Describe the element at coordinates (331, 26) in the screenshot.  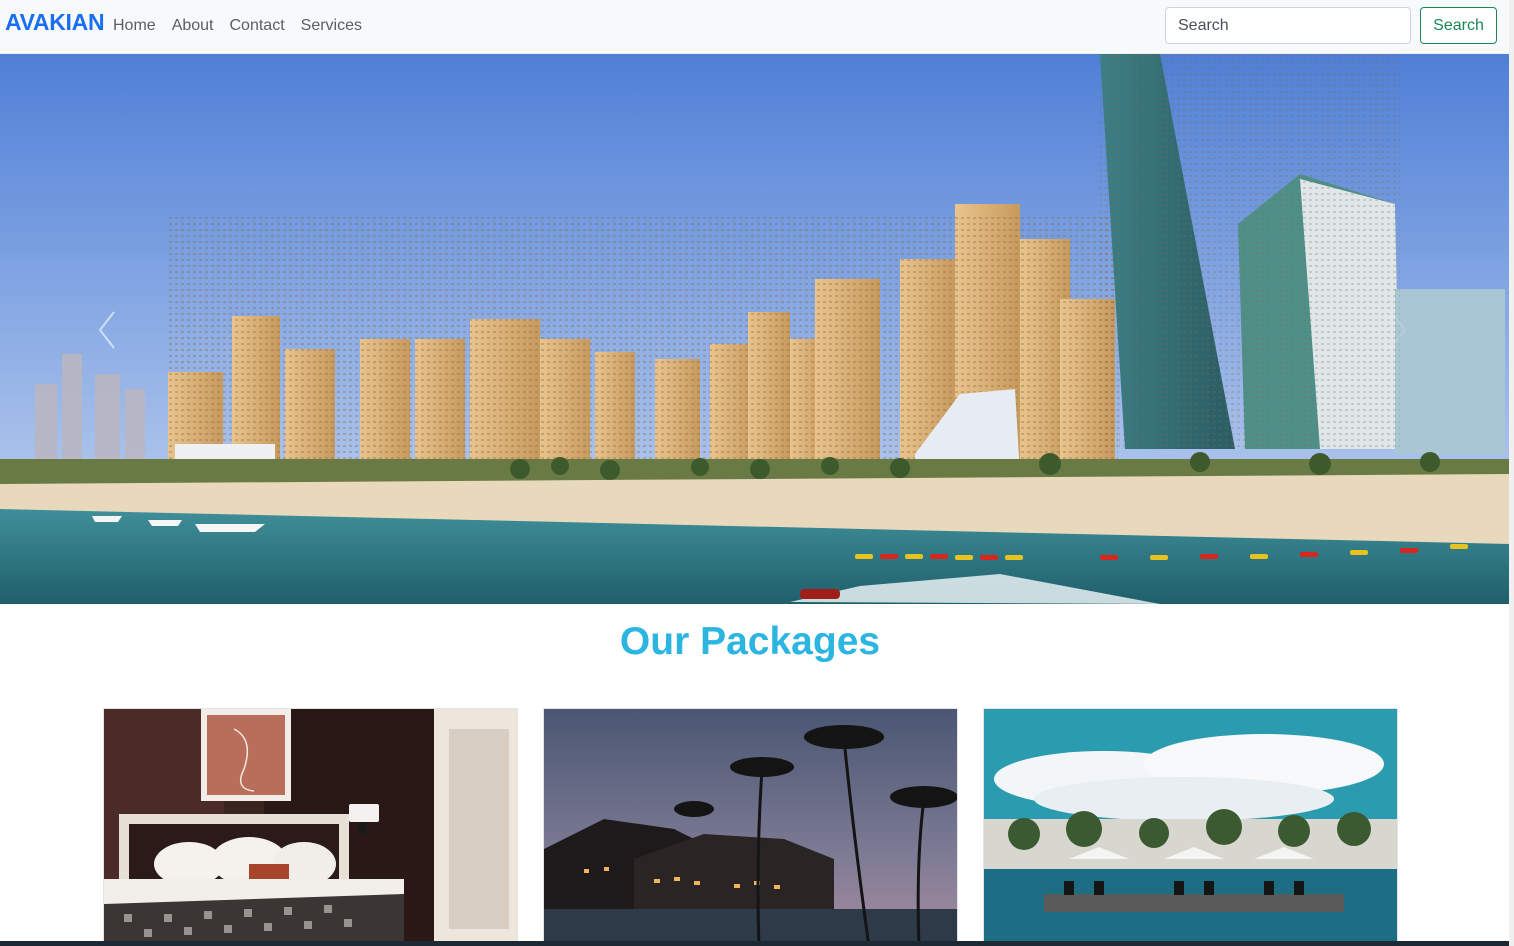
I see `nav-link-services: Services` at that location.